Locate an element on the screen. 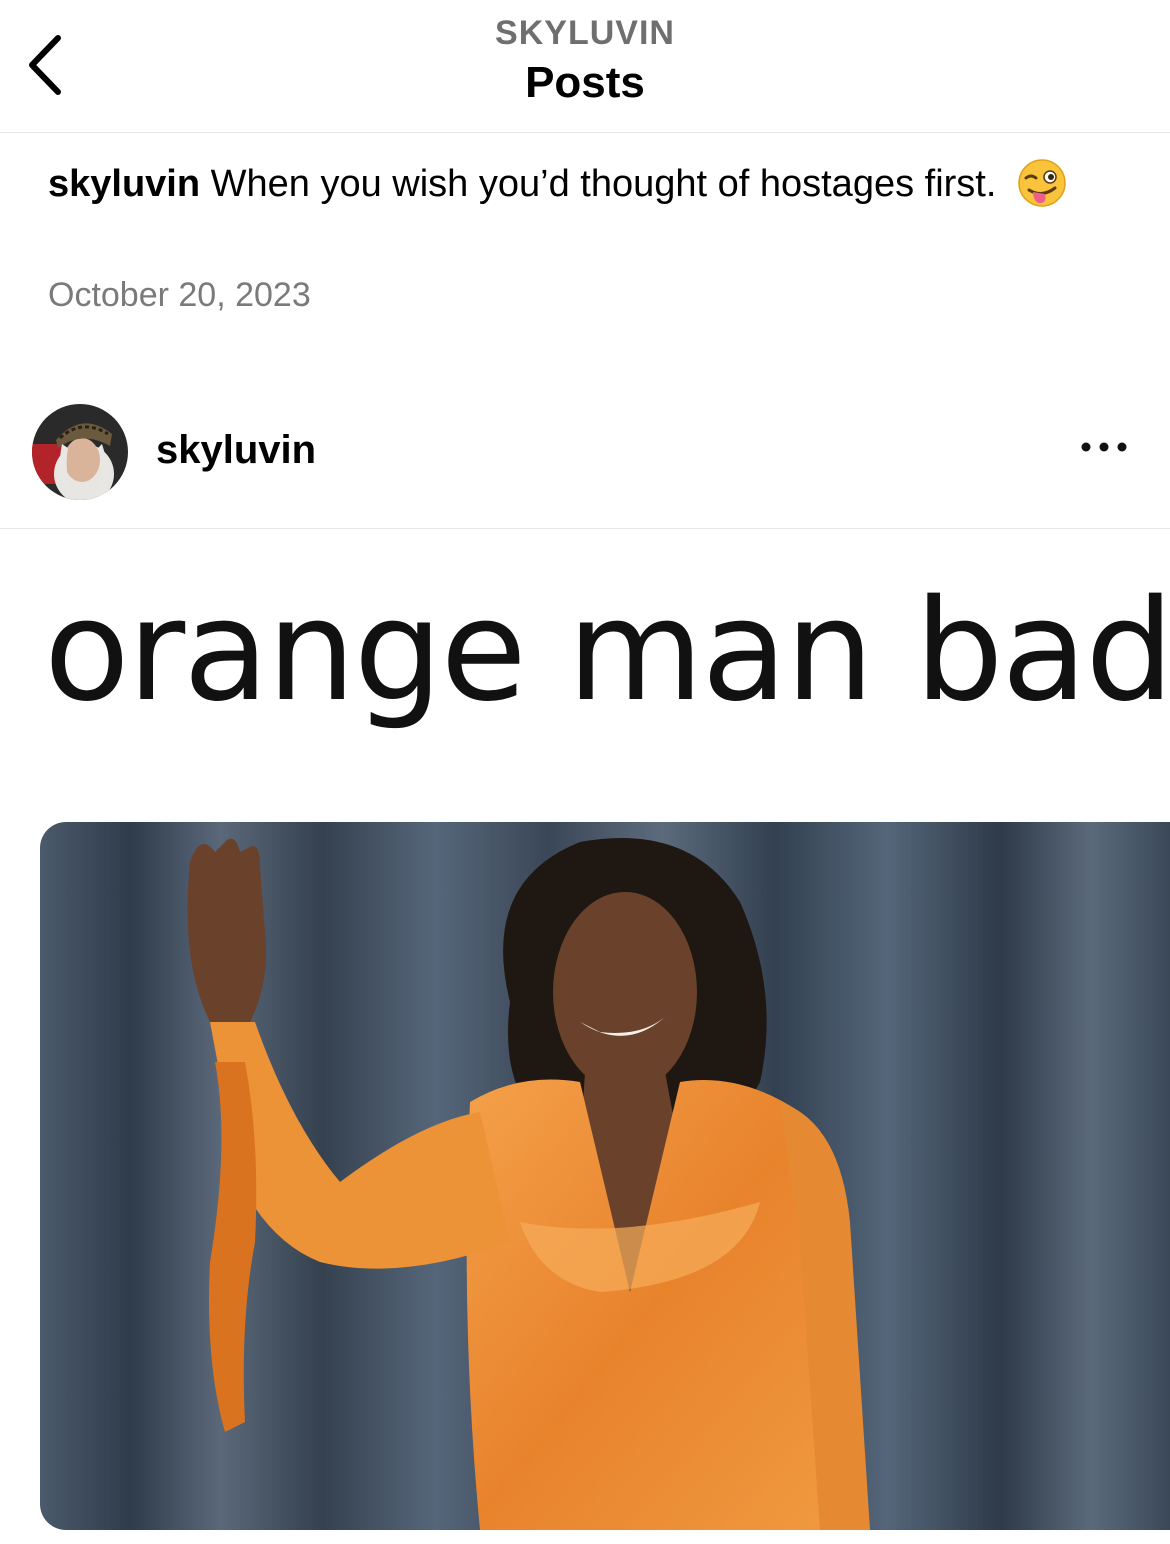 The image size is (1170, 1544). post-header: skyluvin is located at coordinates (585, 464).